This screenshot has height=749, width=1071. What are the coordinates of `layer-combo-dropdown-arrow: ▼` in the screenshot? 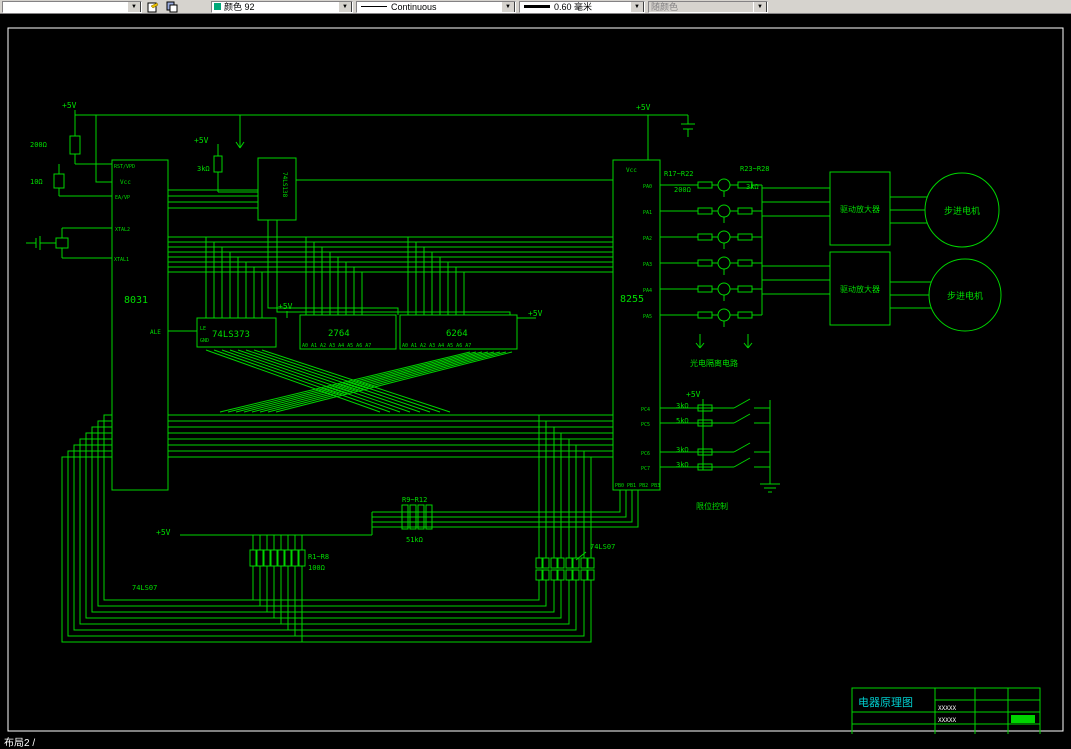 It's located at (134, 6).